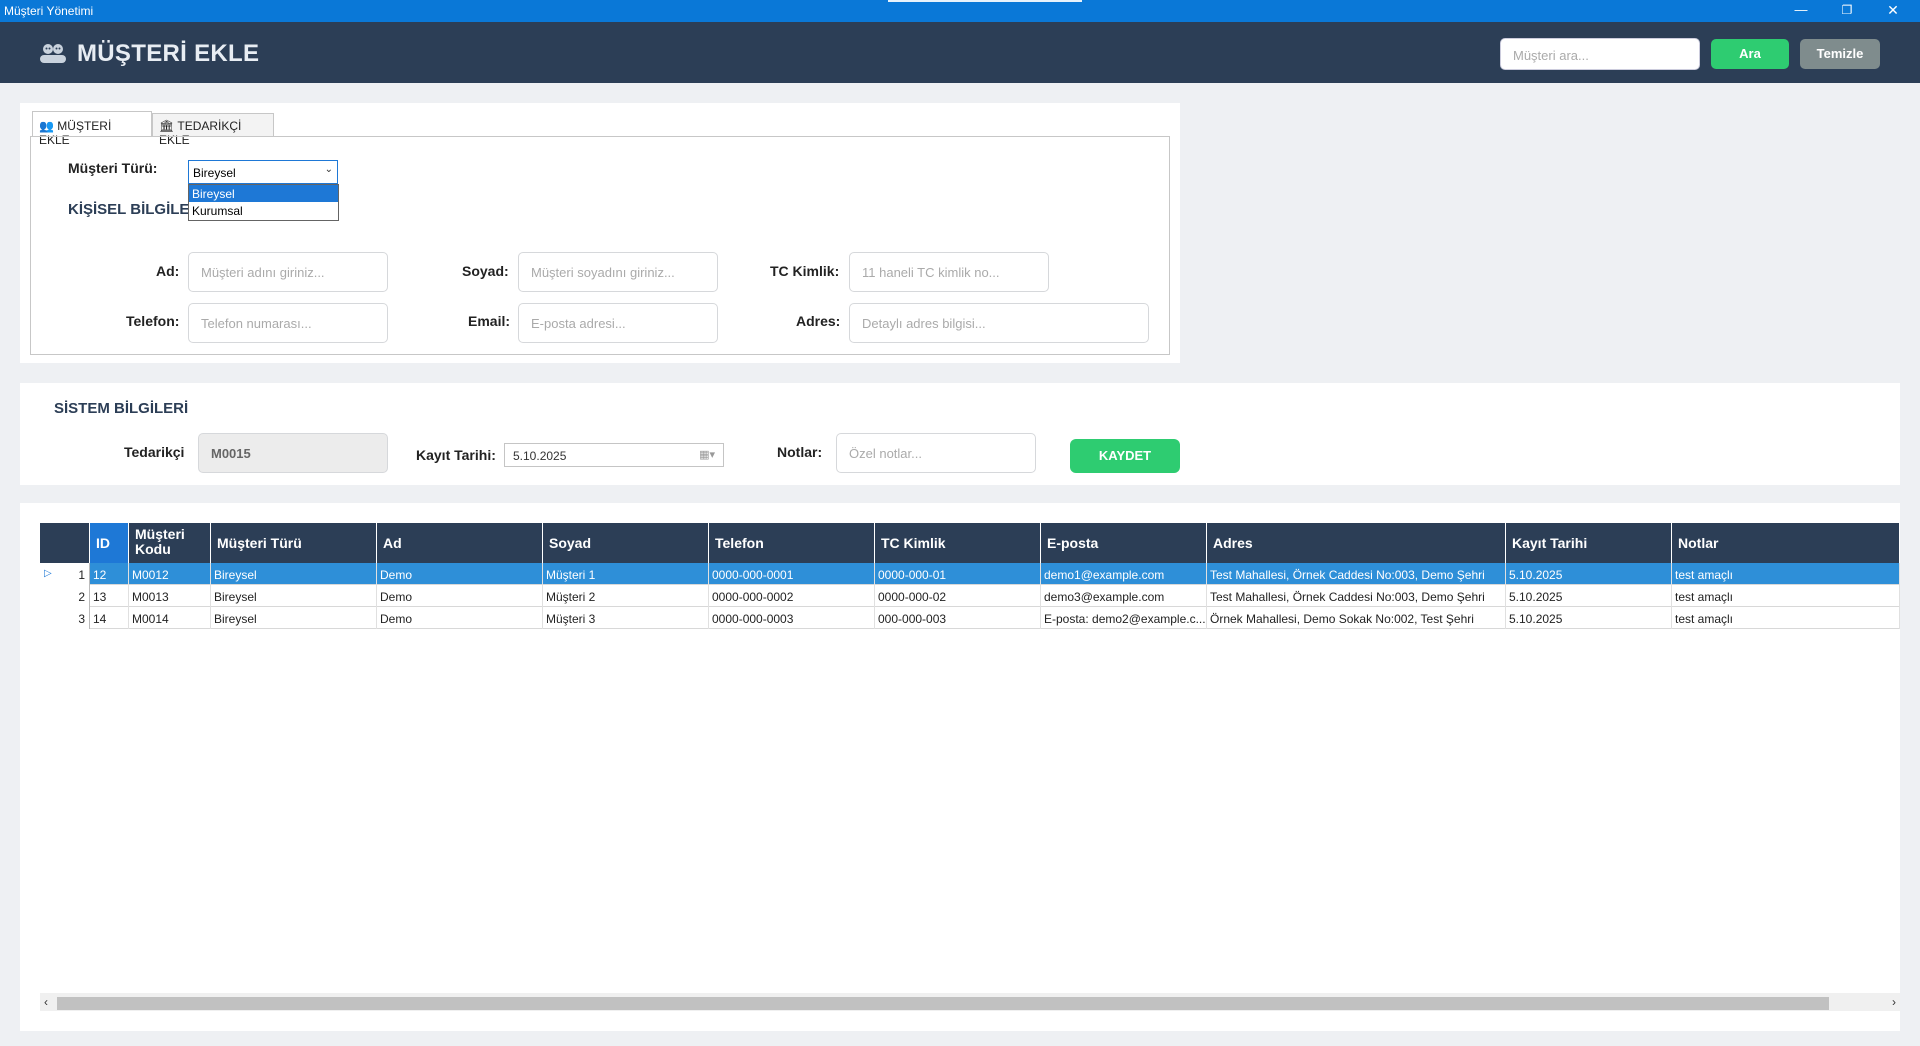 Image resolution: width=1920 pixels, height=1046 pixels. I want to click on scroll-left-icon: ‹, so click(46, 1002).